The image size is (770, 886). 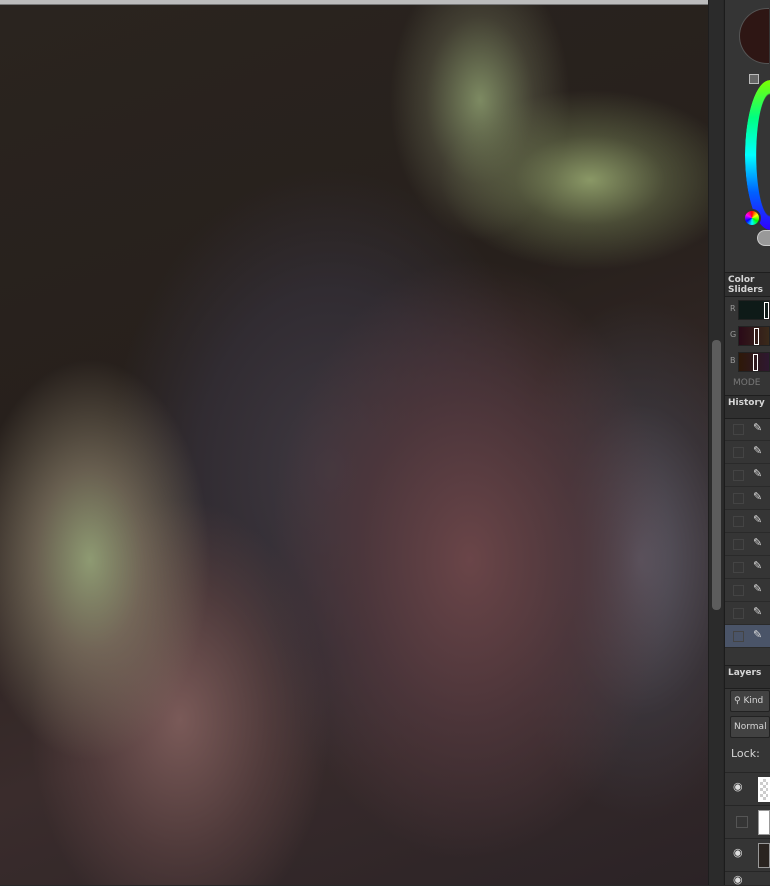 I want to click on vertical-scrollbar, so click(x=715, y=442).